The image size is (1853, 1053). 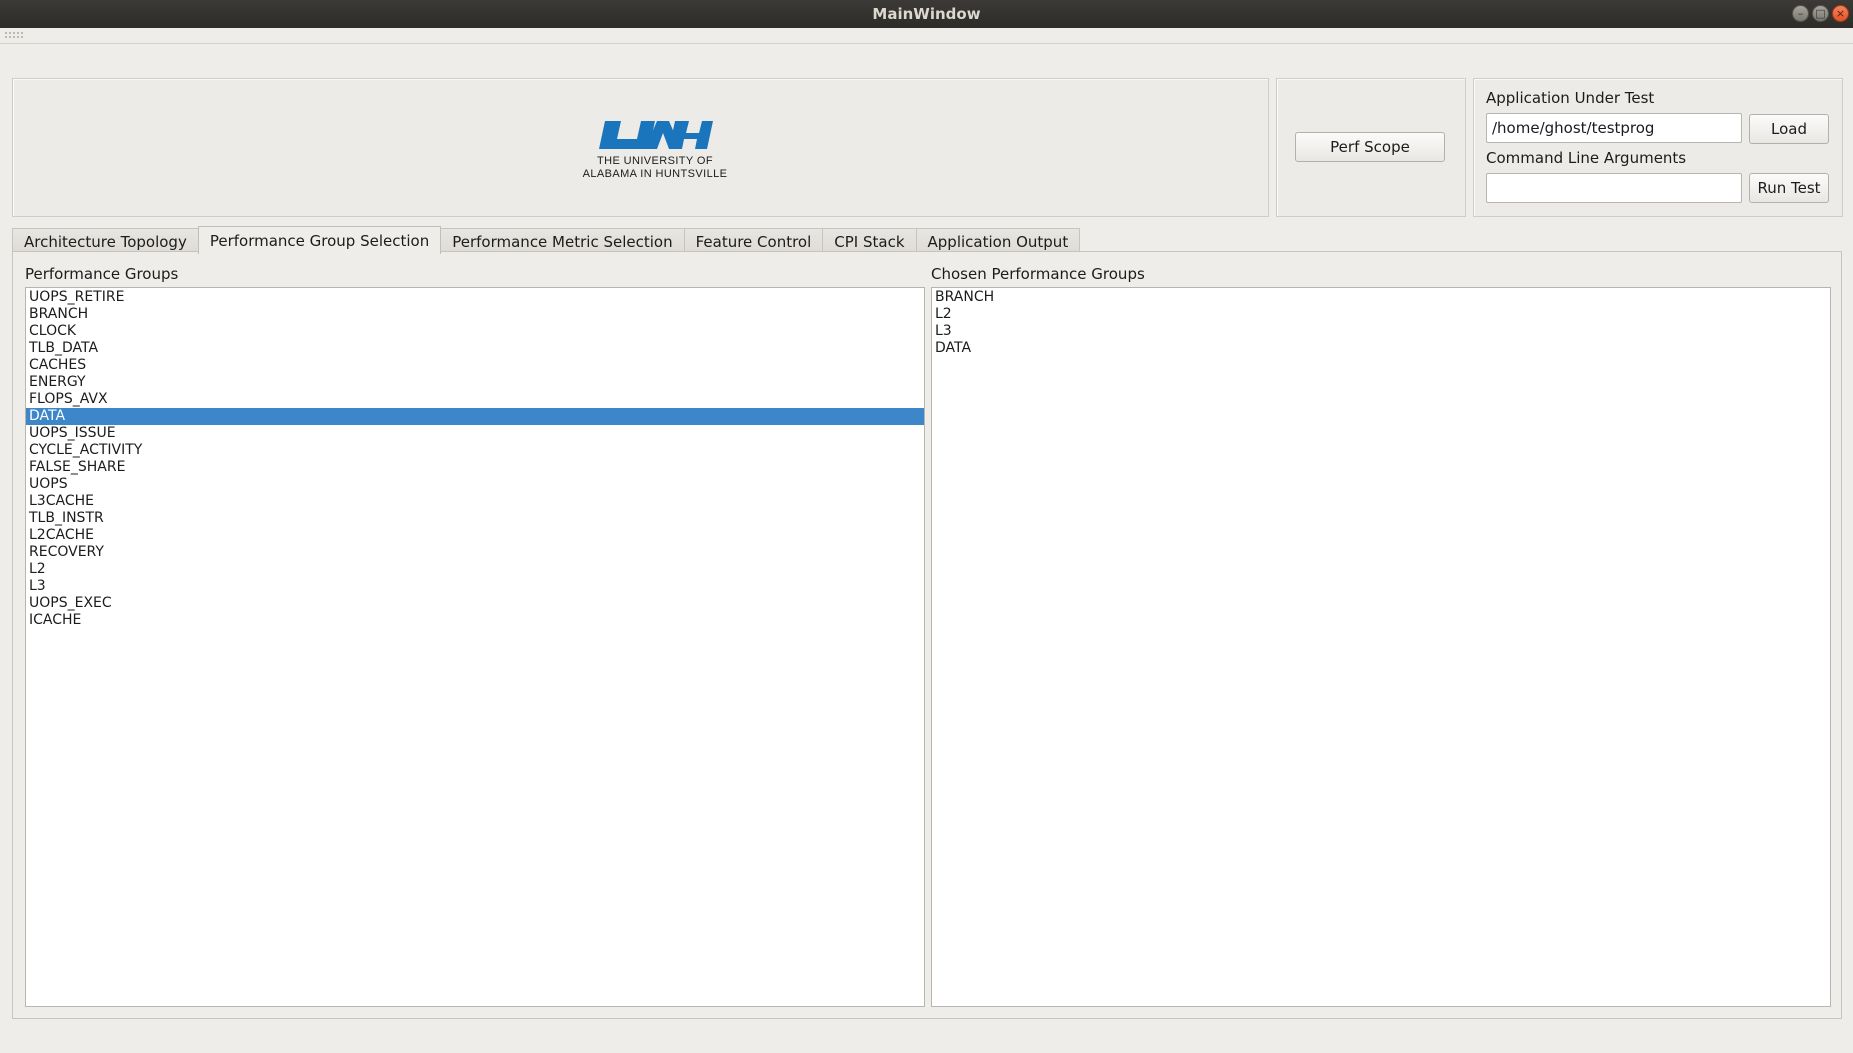 What do you see at coordinates (475, 467) in the screenshot?
I see `list-item: FALSE_SHARE` at bounding box center [475, 467].